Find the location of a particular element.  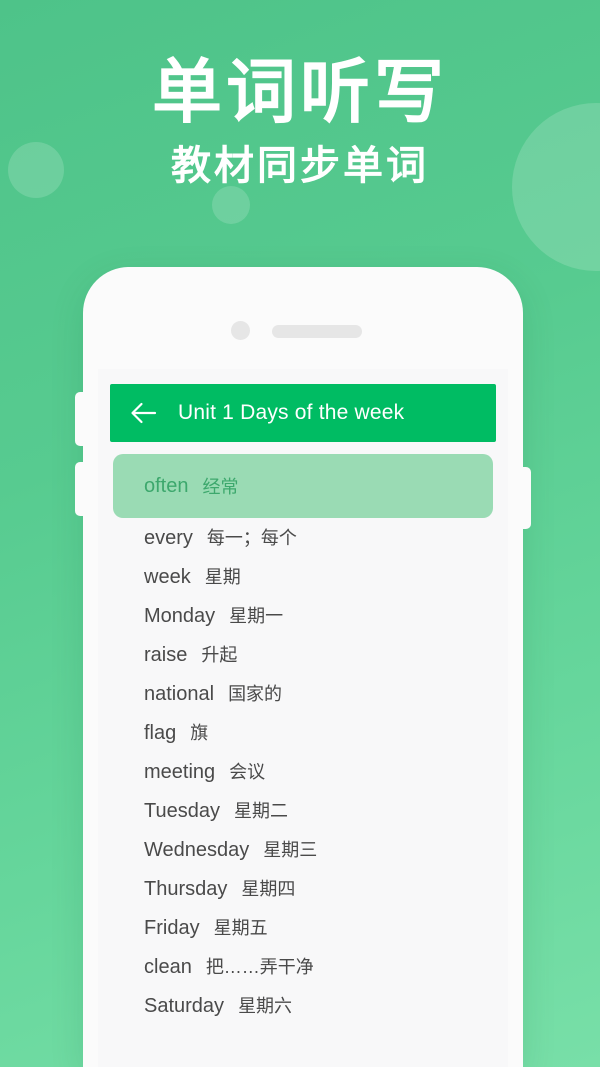

word-chinese: 星期三 is located at coordinates (290, 850).